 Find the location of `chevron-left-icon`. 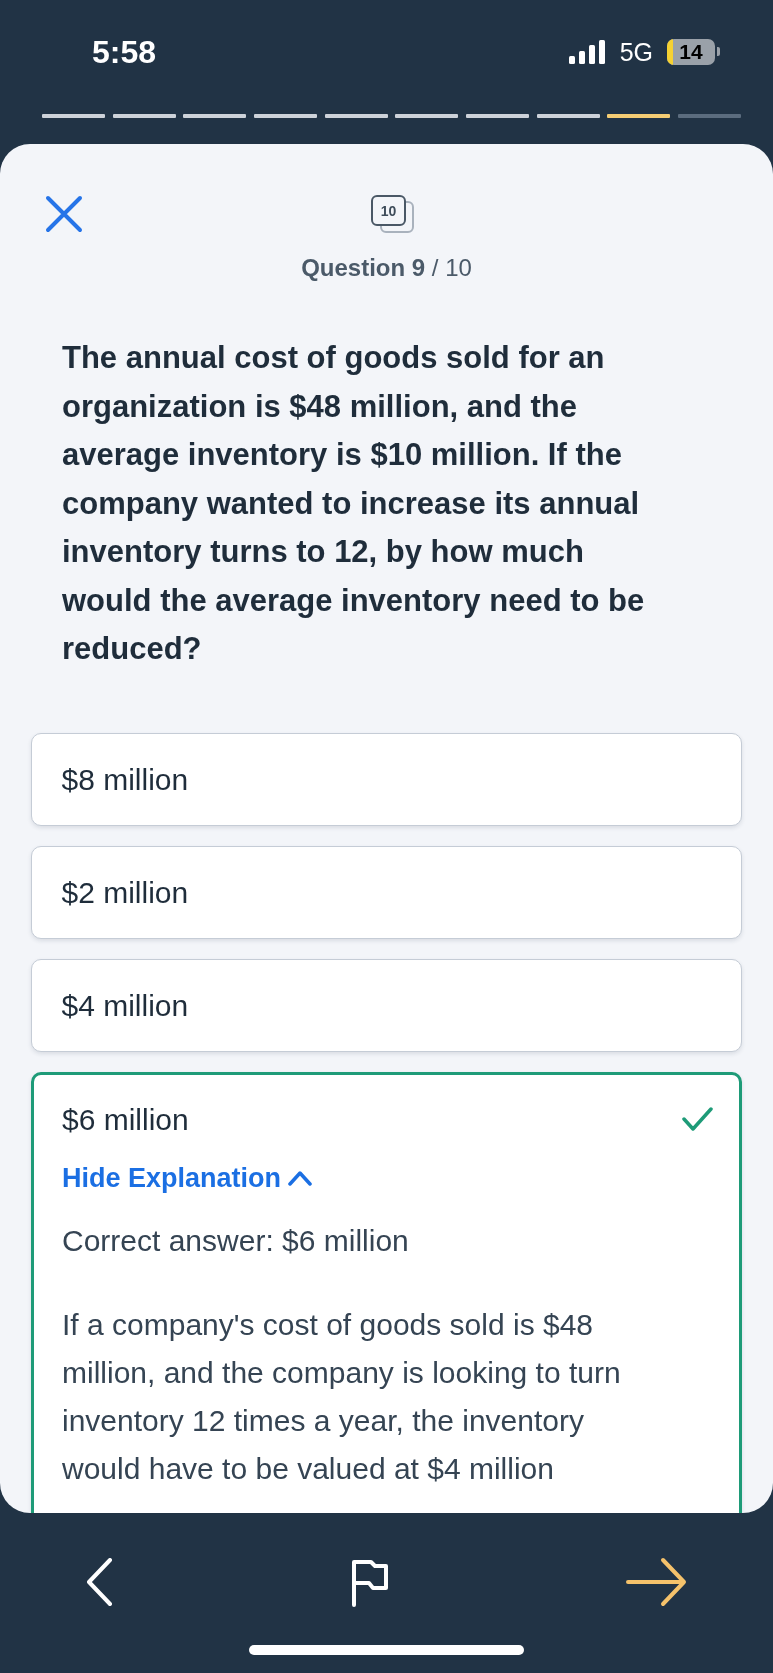

chevron-left-icon is located at coordinates (99, 1582).